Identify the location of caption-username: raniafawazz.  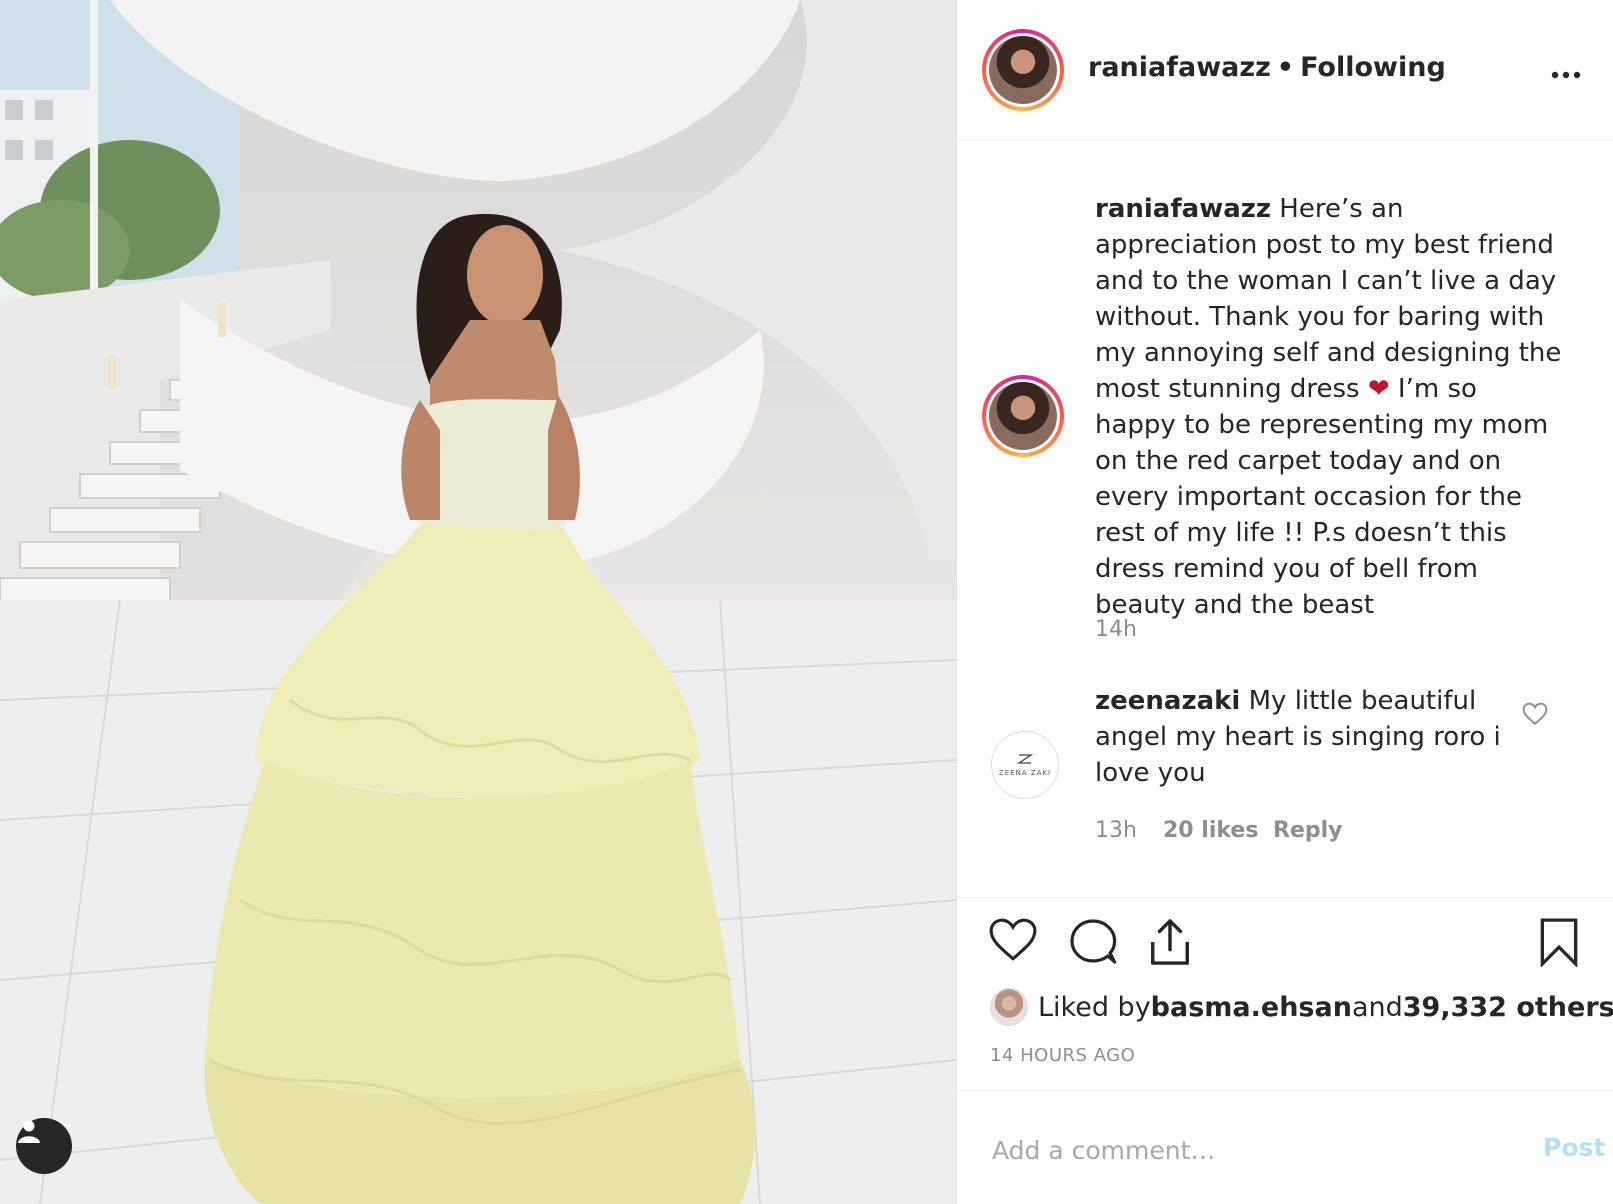
(1183, 209).